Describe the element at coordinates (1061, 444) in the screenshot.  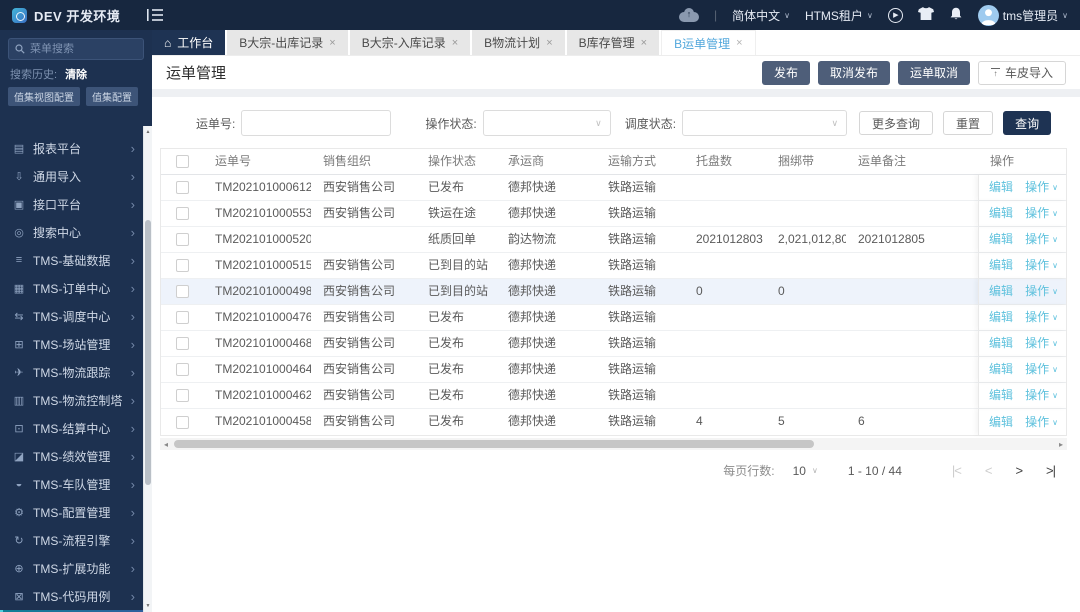
I see `scroll-right-icon: ▸` at that location.